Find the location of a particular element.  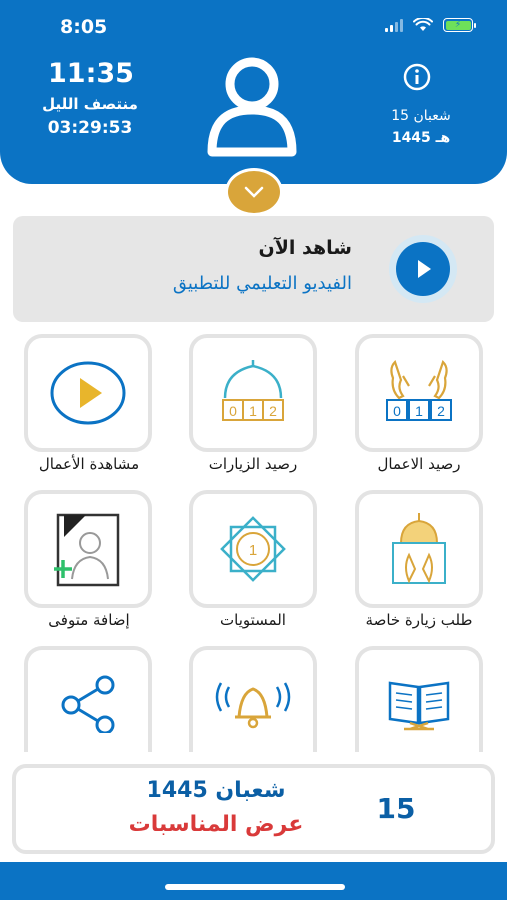

tile-levels: 1 is located at coordinates (253, 549).